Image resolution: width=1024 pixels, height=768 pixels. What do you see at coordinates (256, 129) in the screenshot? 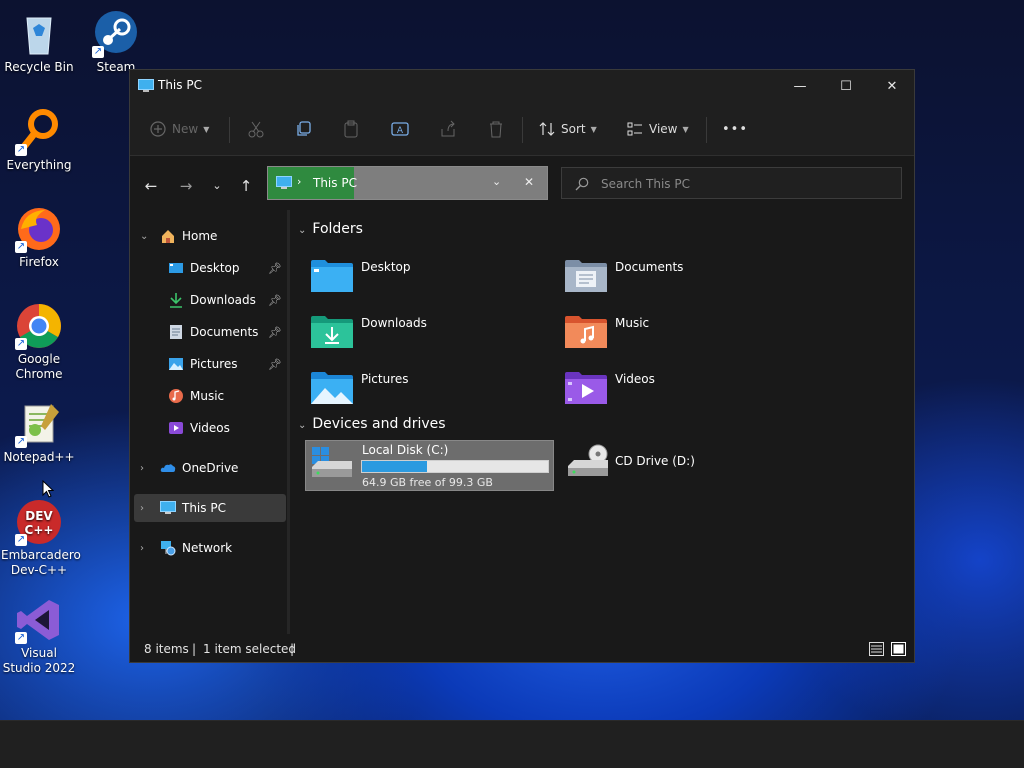
I see `cut-button` at bounding box center [256, 129].